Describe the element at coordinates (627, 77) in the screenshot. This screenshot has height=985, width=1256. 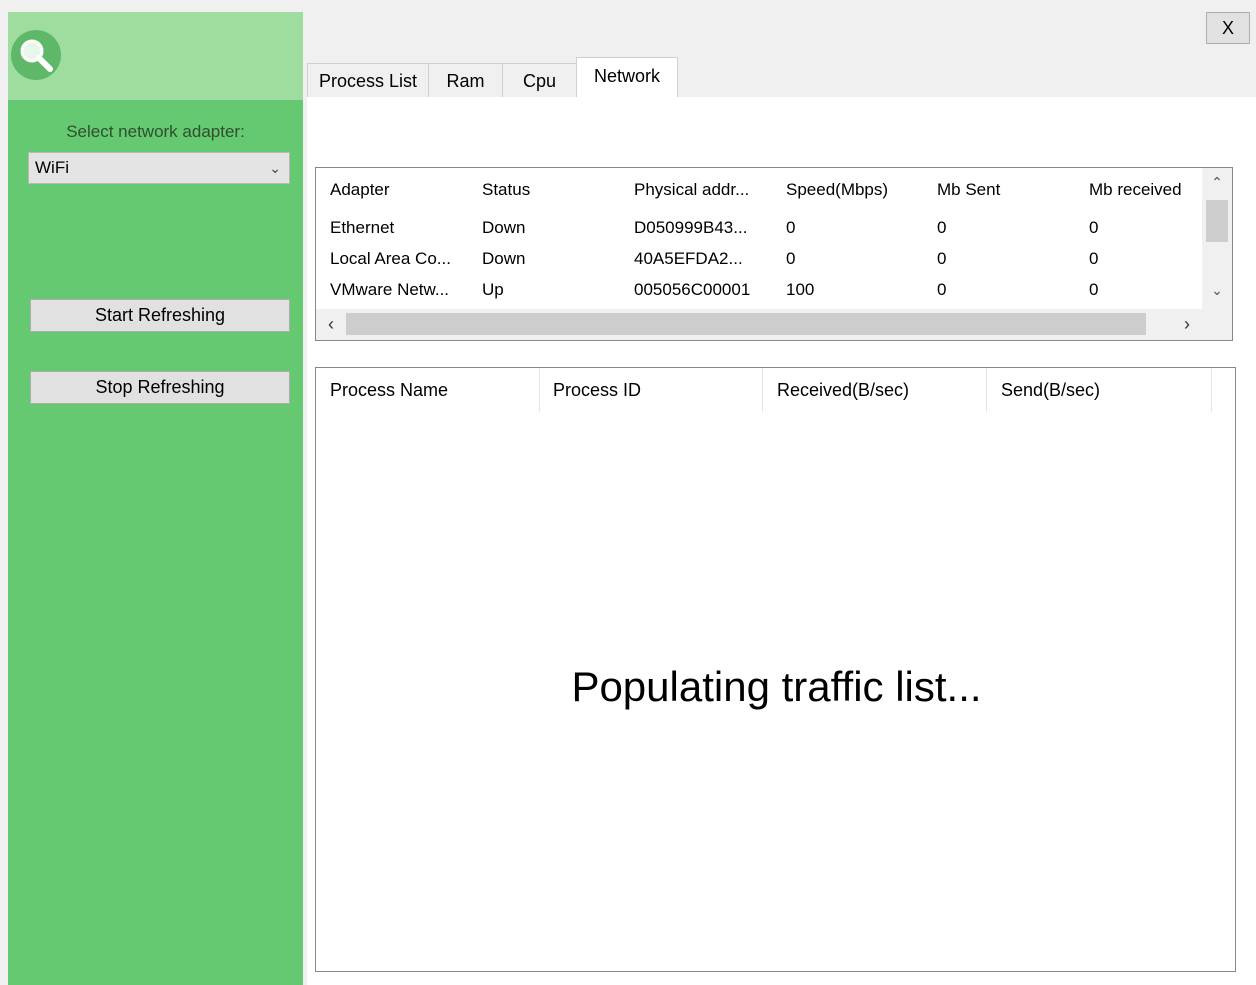
I see `tab-network: Network` at that location.